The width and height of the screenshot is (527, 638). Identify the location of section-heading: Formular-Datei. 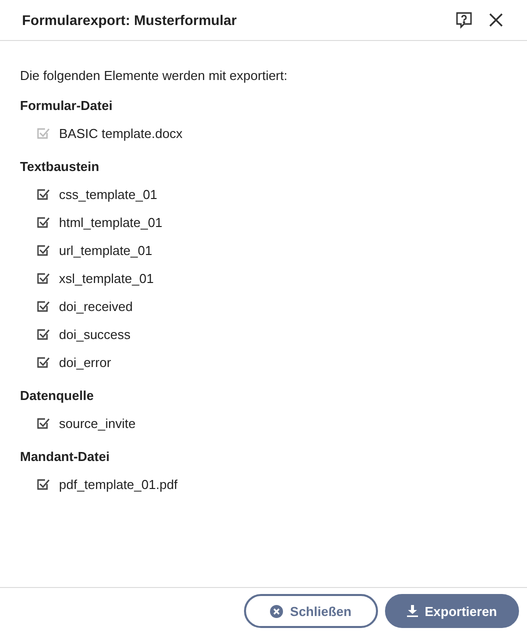
(67, 105).